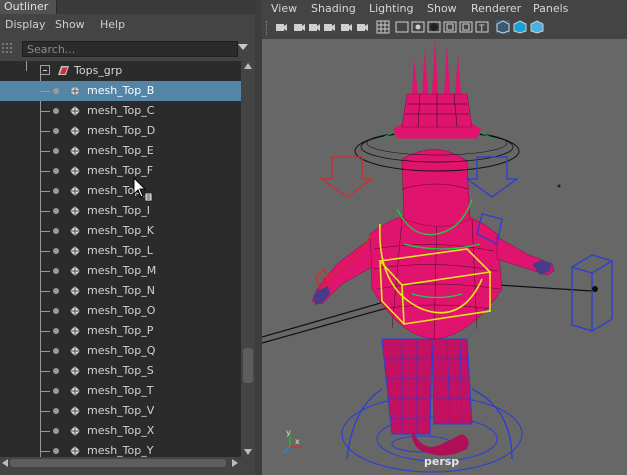 The height and width of the screenshot is (475, 627). What do you see at coordinates (243, 47) in the screenshot?
I see `search-options-dropdown-icon` at bounding box center [243, 47].